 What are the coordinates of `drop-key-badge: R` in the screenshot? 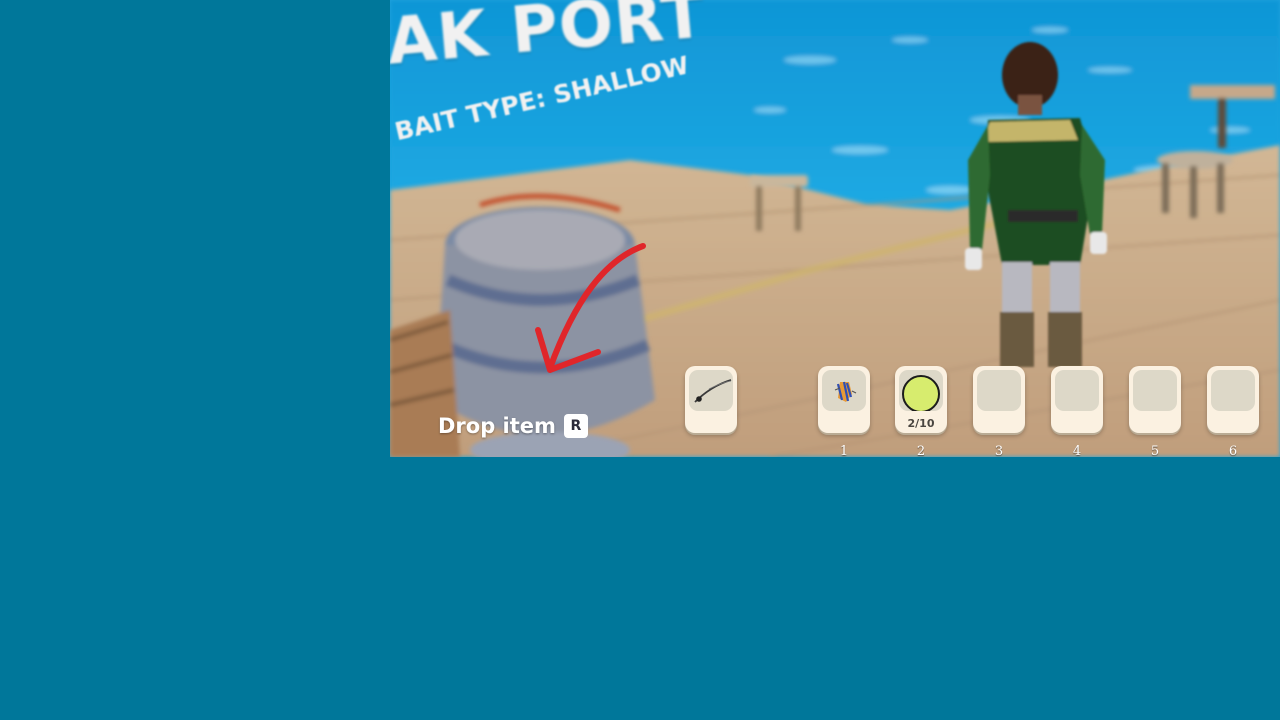 It's located at (575, 426).